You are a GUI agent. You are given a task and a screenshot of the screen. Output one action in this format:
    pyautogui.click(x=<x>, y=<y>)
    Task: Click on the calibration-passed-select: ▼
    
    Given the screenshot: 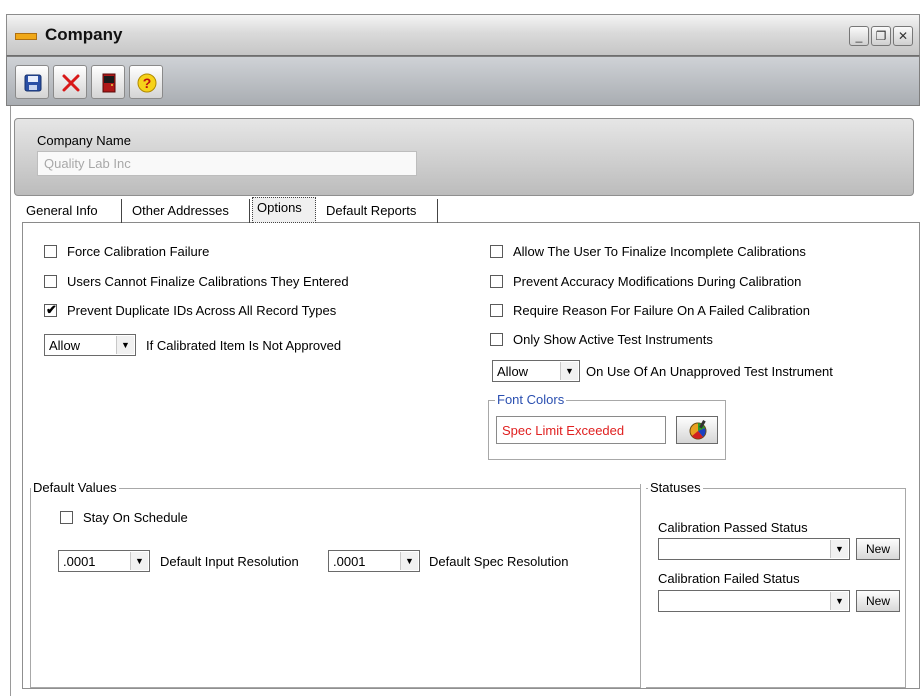 What is the action you would take?
    pyautogui.click(x=754, y=549)
    